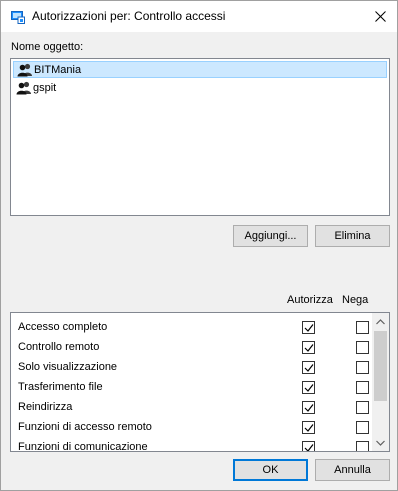 The image size is (398, 491). Describe the element at coordinates (355, 300) in the screenshot. I see `deny-column-header: Nega` at that location.